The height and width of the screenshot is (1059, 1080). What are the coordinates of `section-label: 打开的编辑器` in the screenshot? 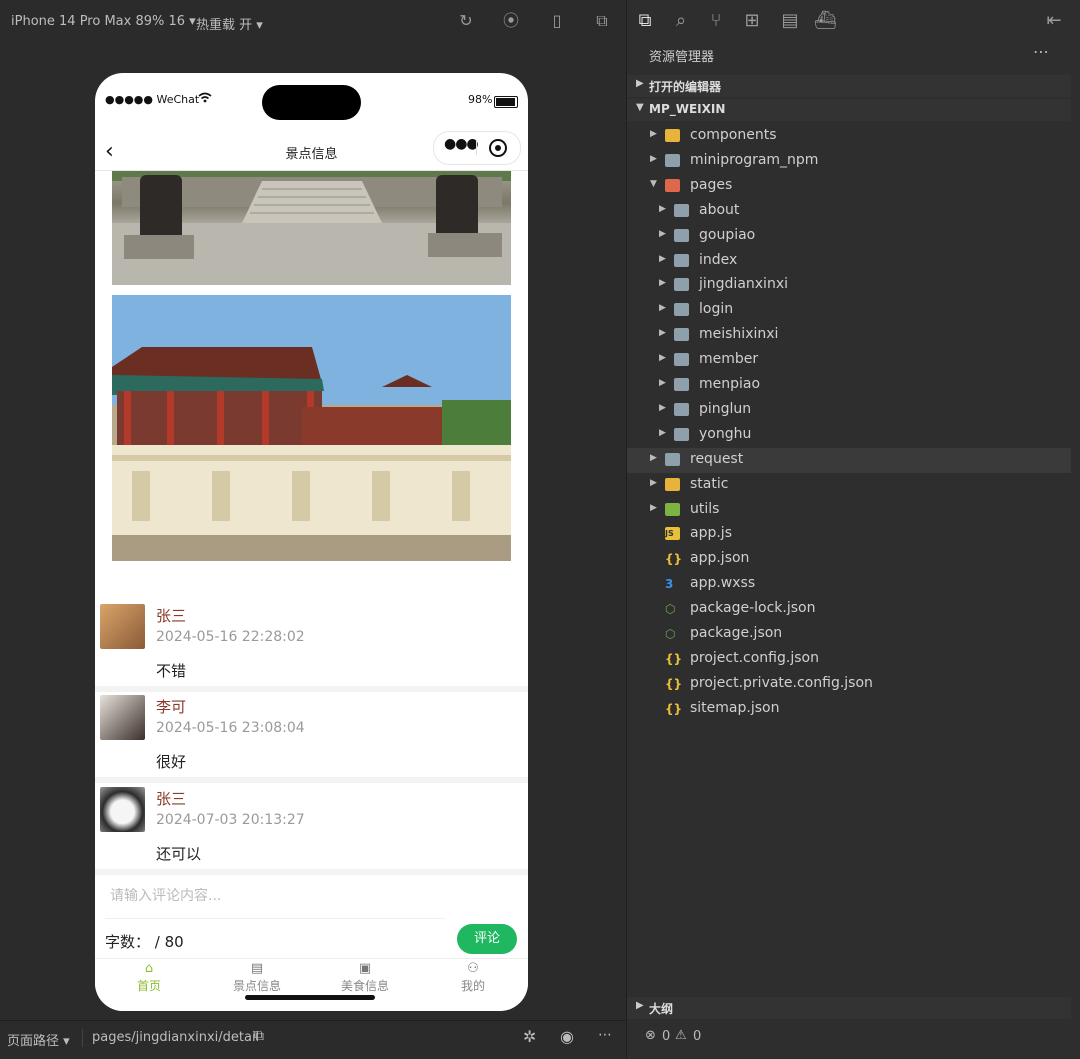 It's located at (685, 87).